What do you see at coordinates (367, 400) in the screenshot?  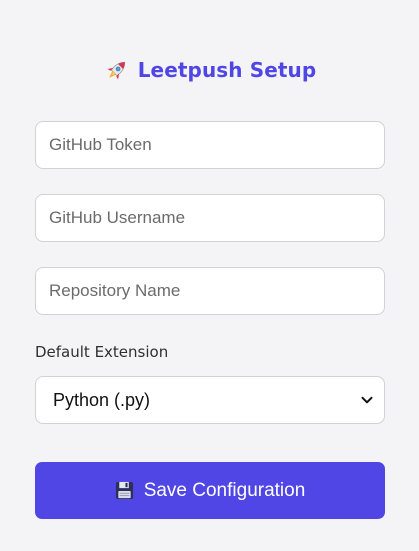 I see `chevron-down-icon` at bounding box center [367, 400].